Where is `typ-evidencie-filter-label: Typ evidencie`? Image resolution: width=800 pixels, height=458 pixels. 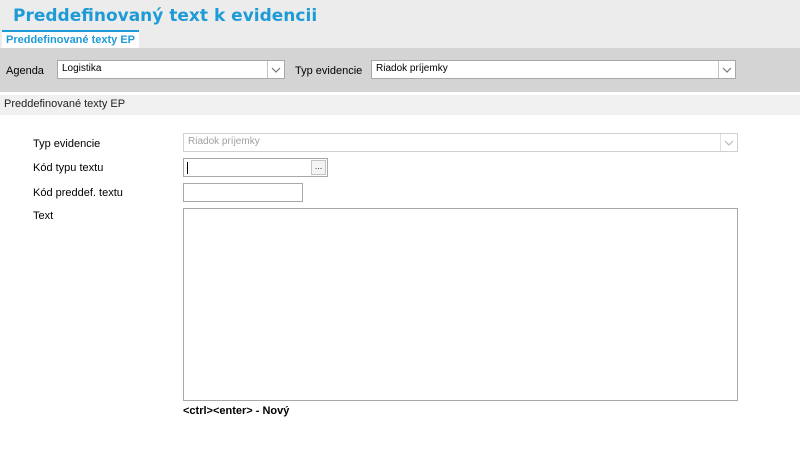 typ-evidencie-filter-label: Typ evidencie is located at coordinates (329, 71).